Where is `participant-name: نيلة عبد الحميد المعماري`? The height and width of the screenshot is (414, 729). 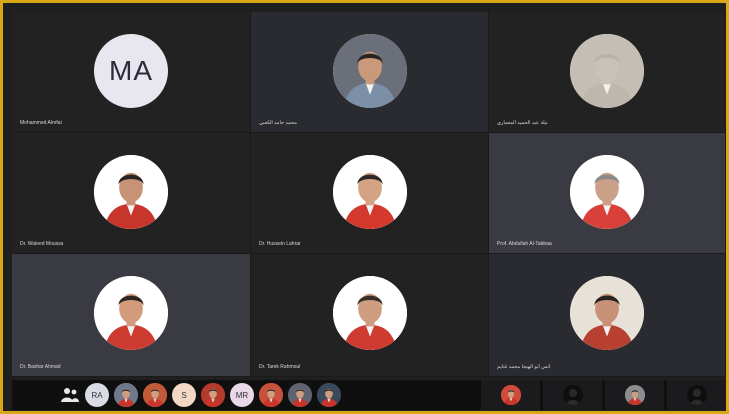 participant-name: نيلة عبد الحميد المعماري is located at coordinates (522, 123).